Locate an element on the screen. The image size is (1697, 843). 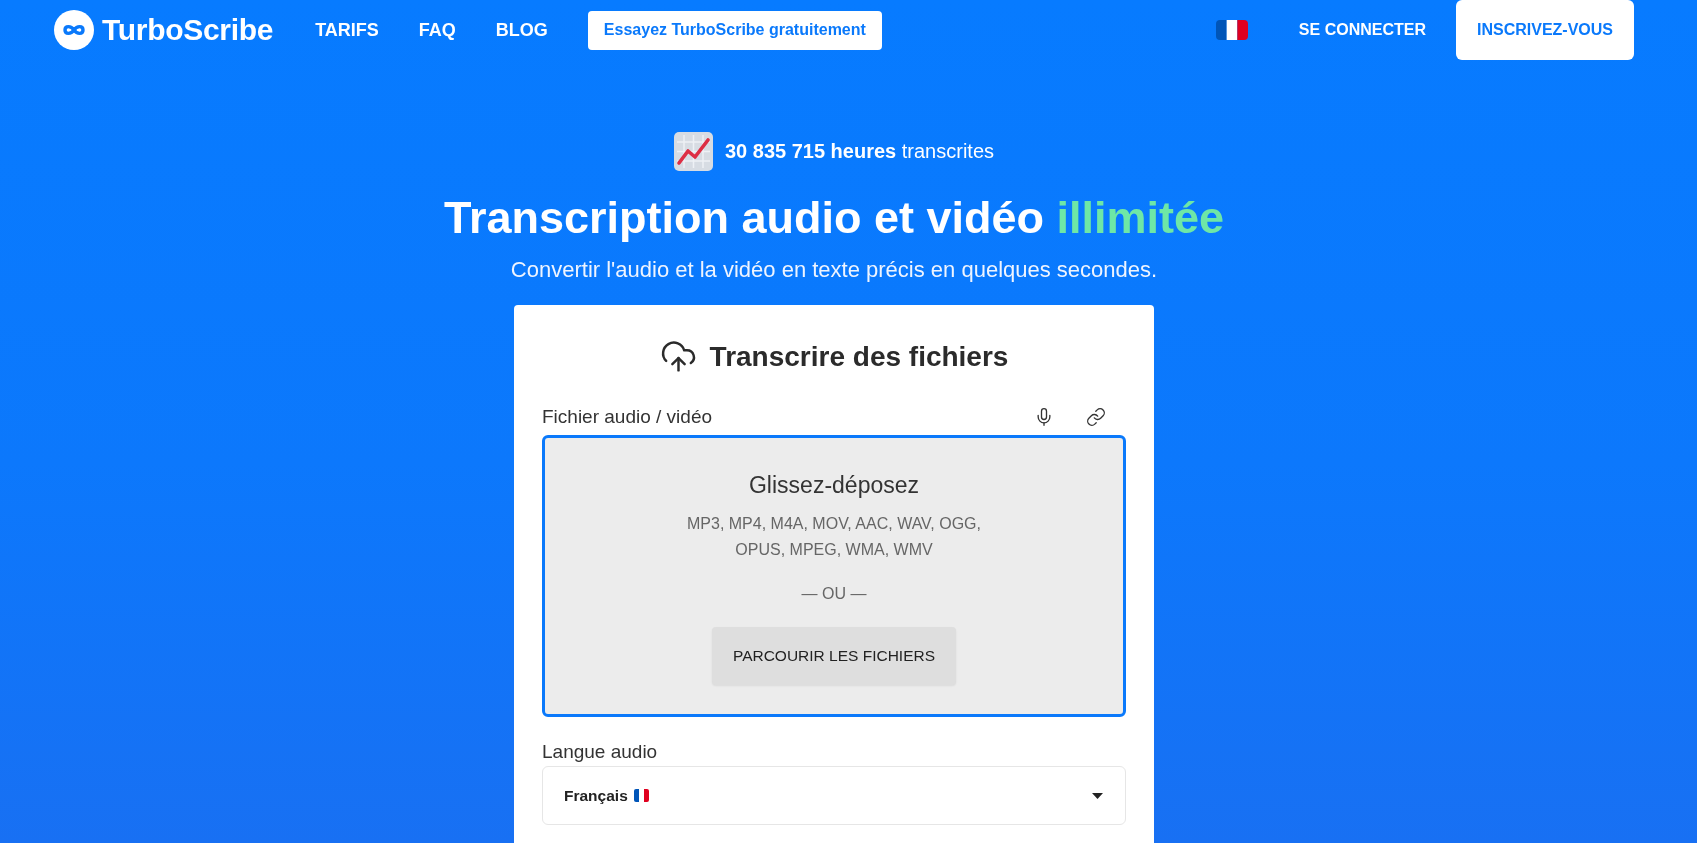
caret-icon is located at coordinates (1097, 795).